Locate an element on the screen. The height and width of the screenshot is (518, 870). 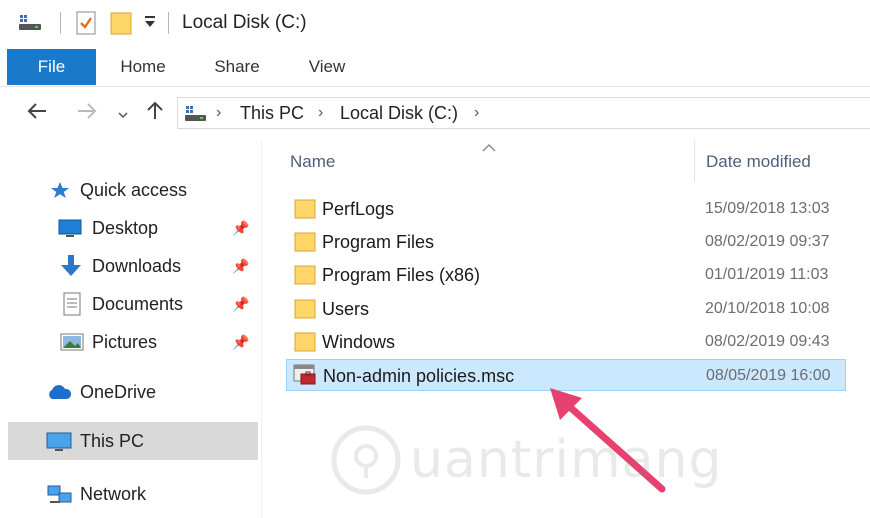
sidebar-item-label: OneDrive is located at coordinates (118, 392).